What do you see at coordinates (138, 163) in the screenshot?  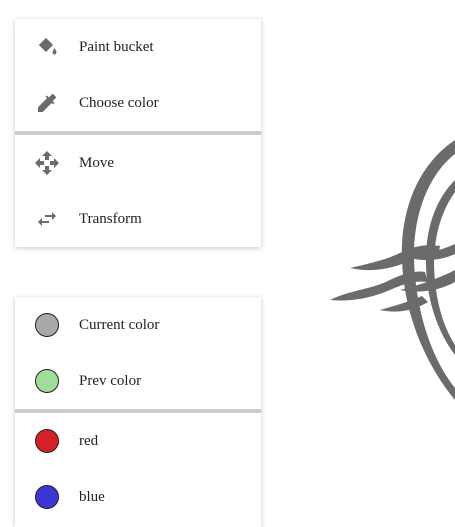 I see `tool-move: Move` at bounding box center [138, 163].